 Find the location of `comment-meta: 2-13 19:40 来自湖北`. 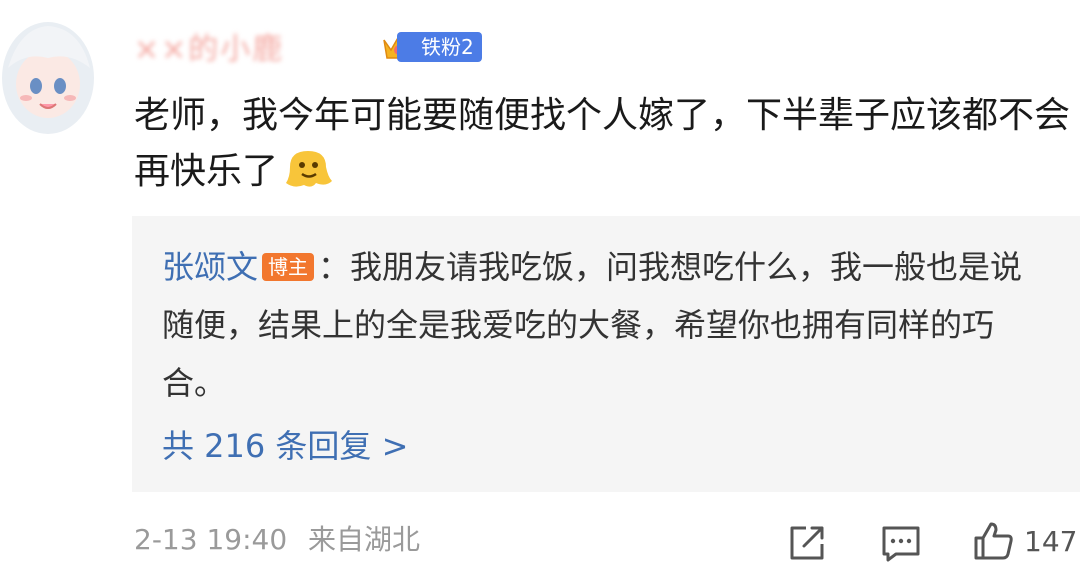

comment-meta: 2-13 19:40 来自湖北 is located at coordinates (277, 540).